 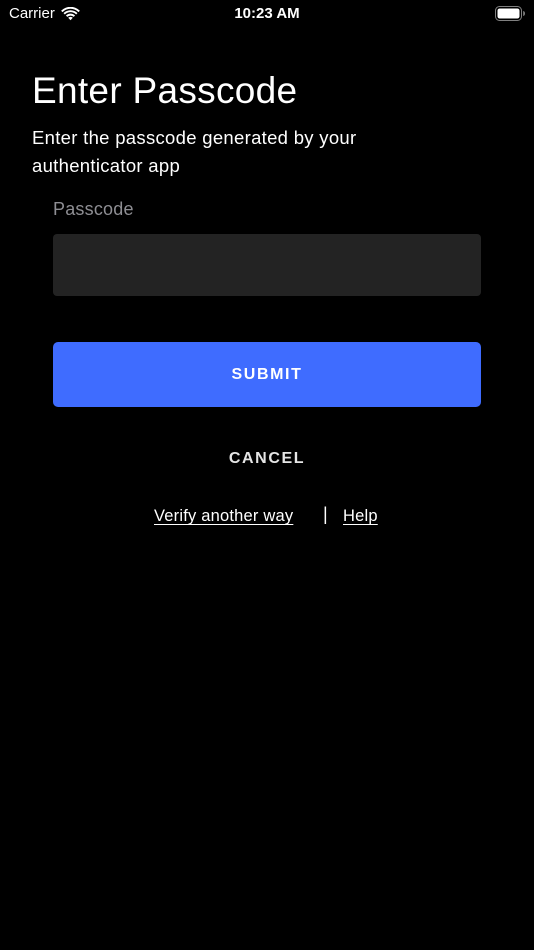 What do you see at coordinates (510, 13) in the screenshot?
I see `battery-icon` at bounding box center [510, 13].